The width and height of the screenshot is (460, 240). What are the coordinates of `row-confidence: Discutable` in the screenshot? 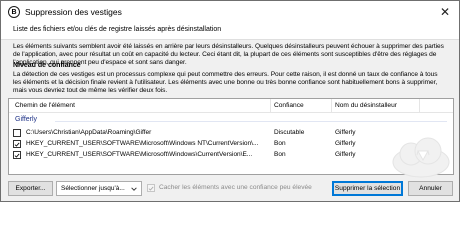 It's located at (289, 132).